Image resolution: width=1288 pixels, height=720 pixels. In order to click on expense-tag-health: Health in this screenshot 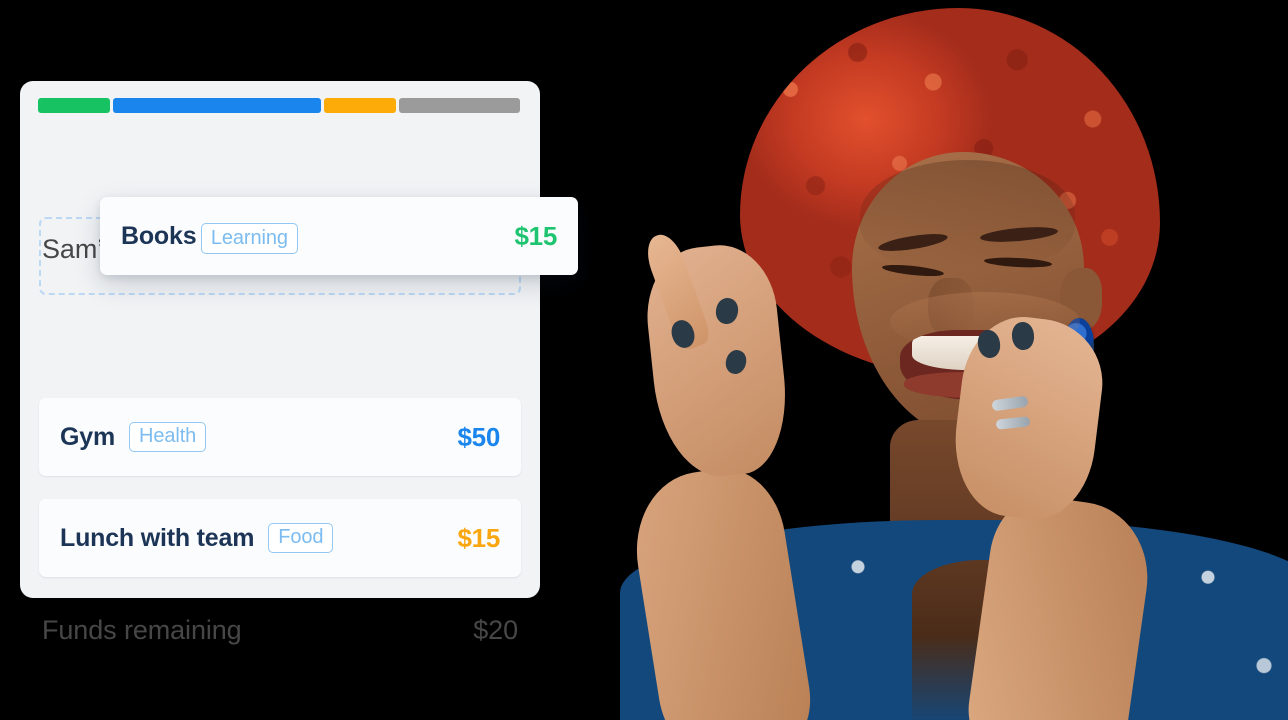, I will do `click(167, 437)`.